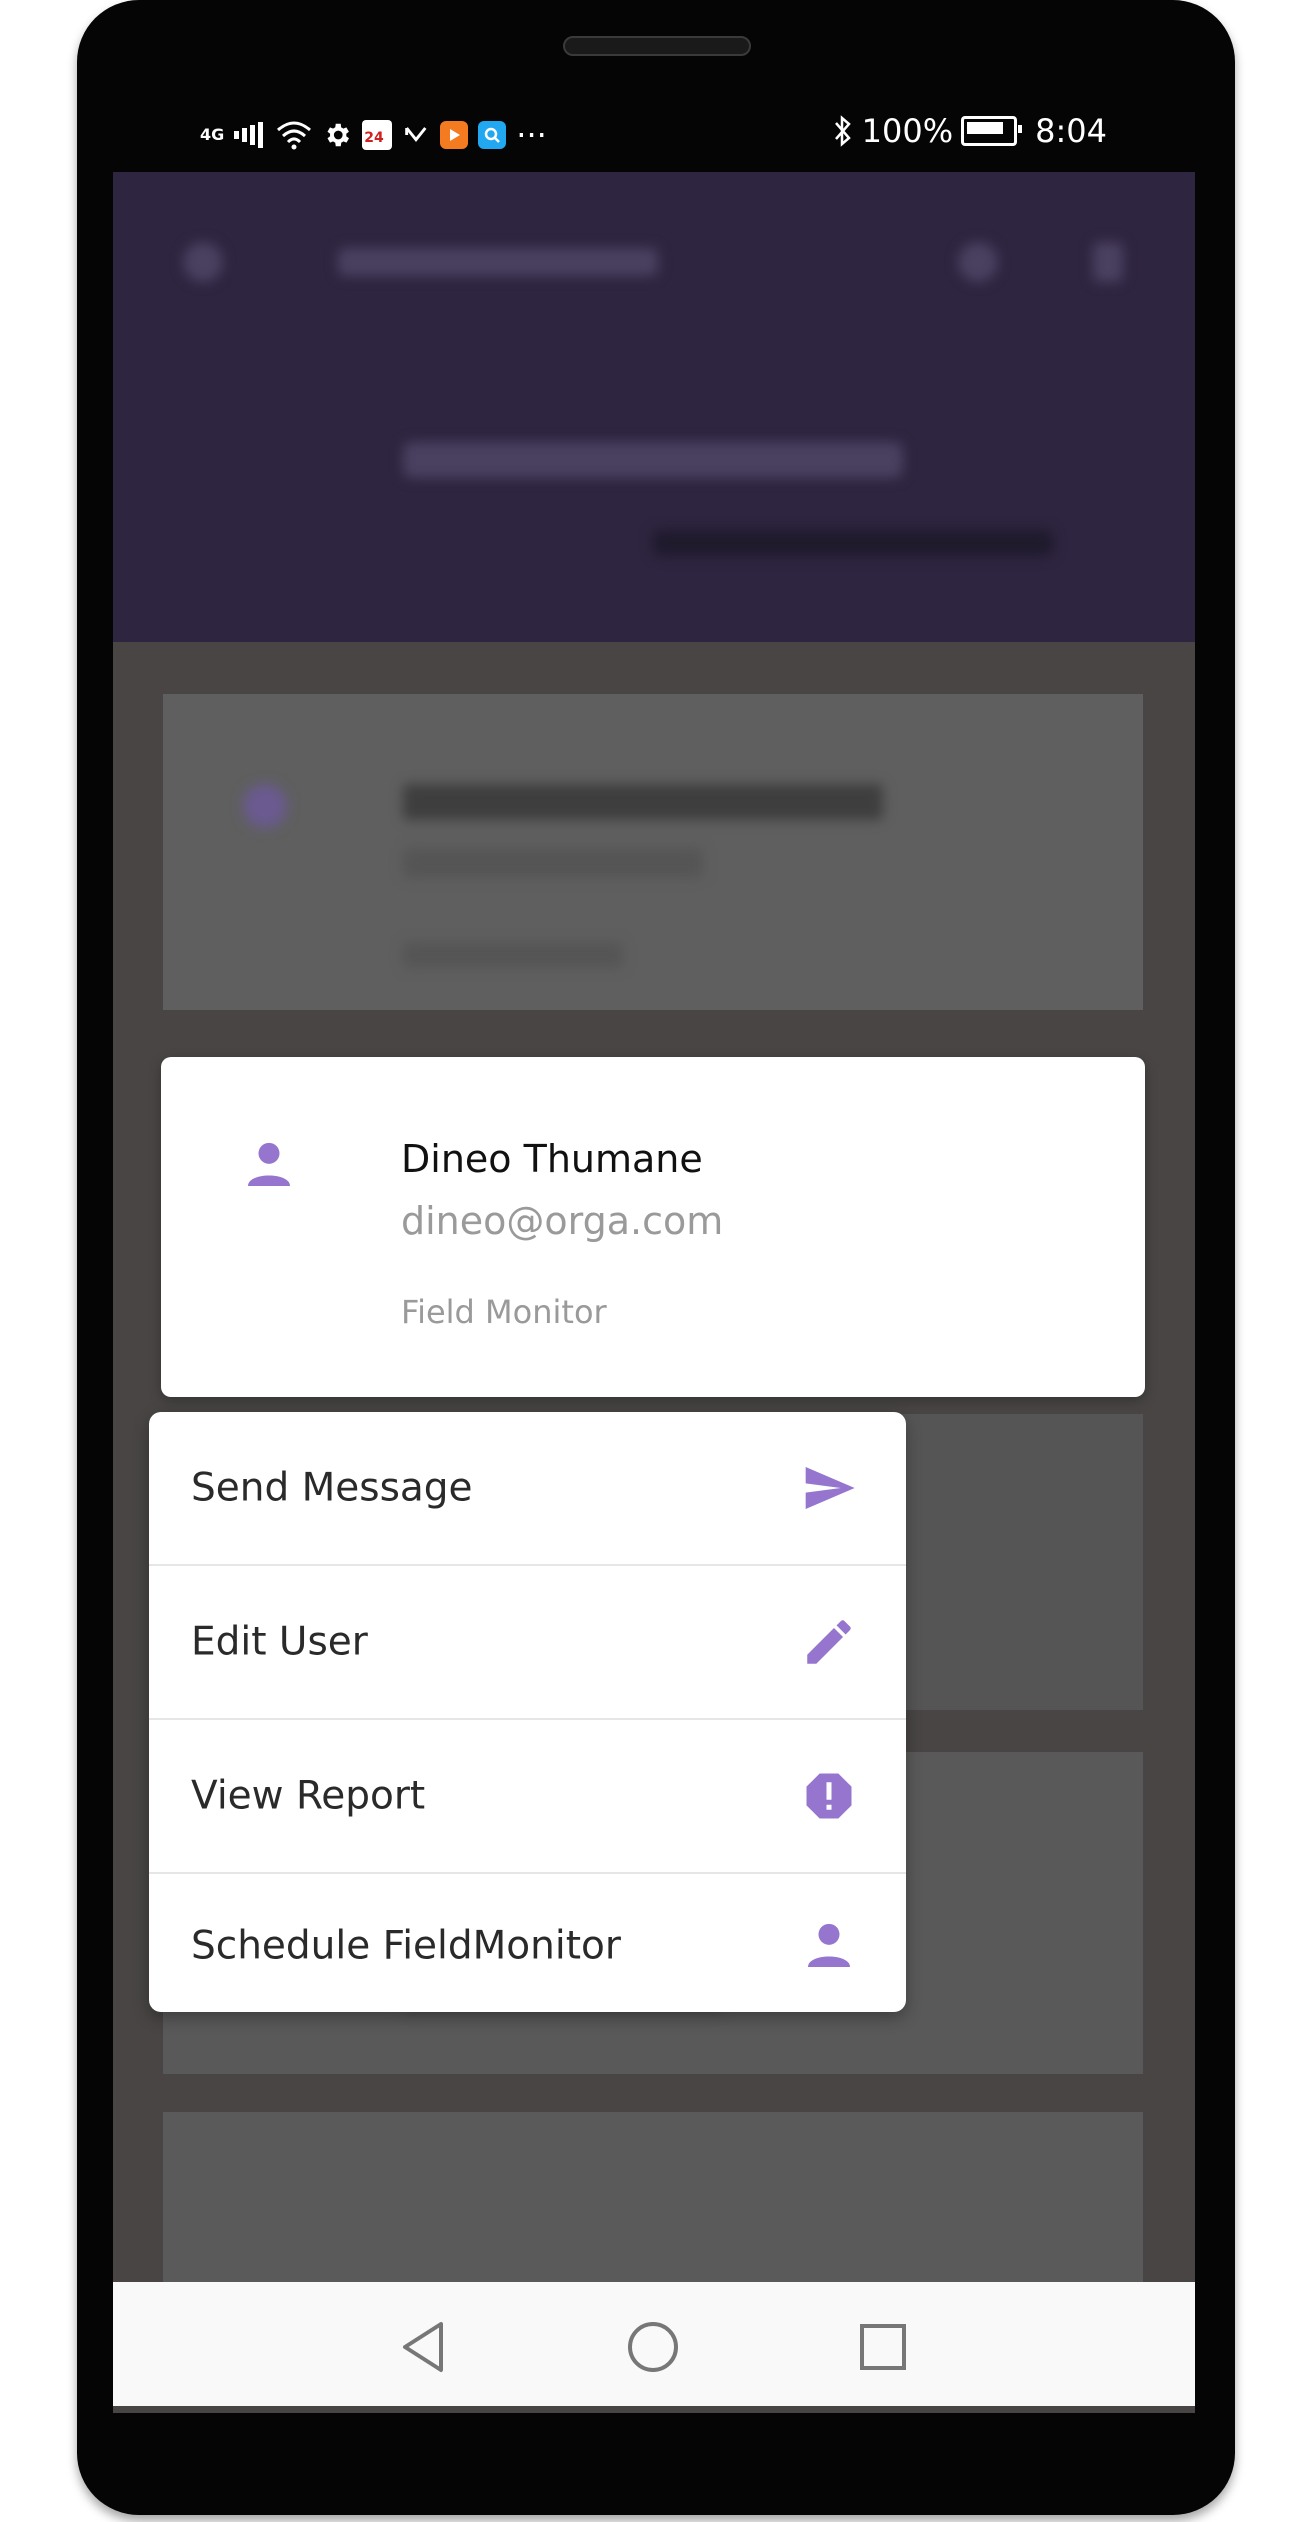  What do you see at coordinates (829, 1642) in the screenshot?
I see `pencil-icon` at bounding box center [829, 1642].